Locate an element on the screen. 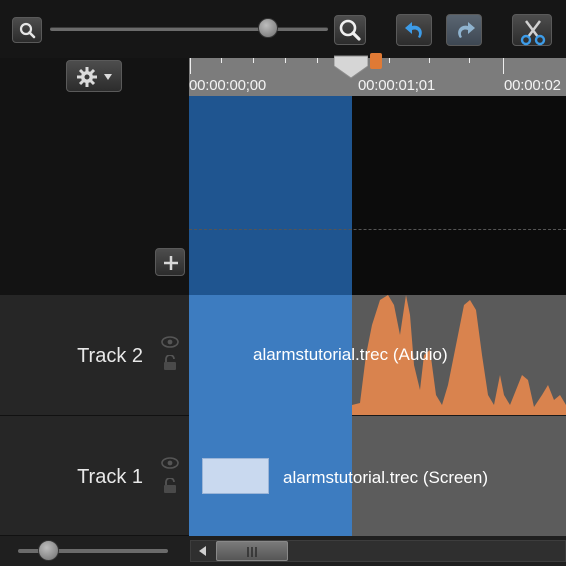 This screenshot has width=566, height=566. clip-thumbnail is located at coordinates (235, 476).